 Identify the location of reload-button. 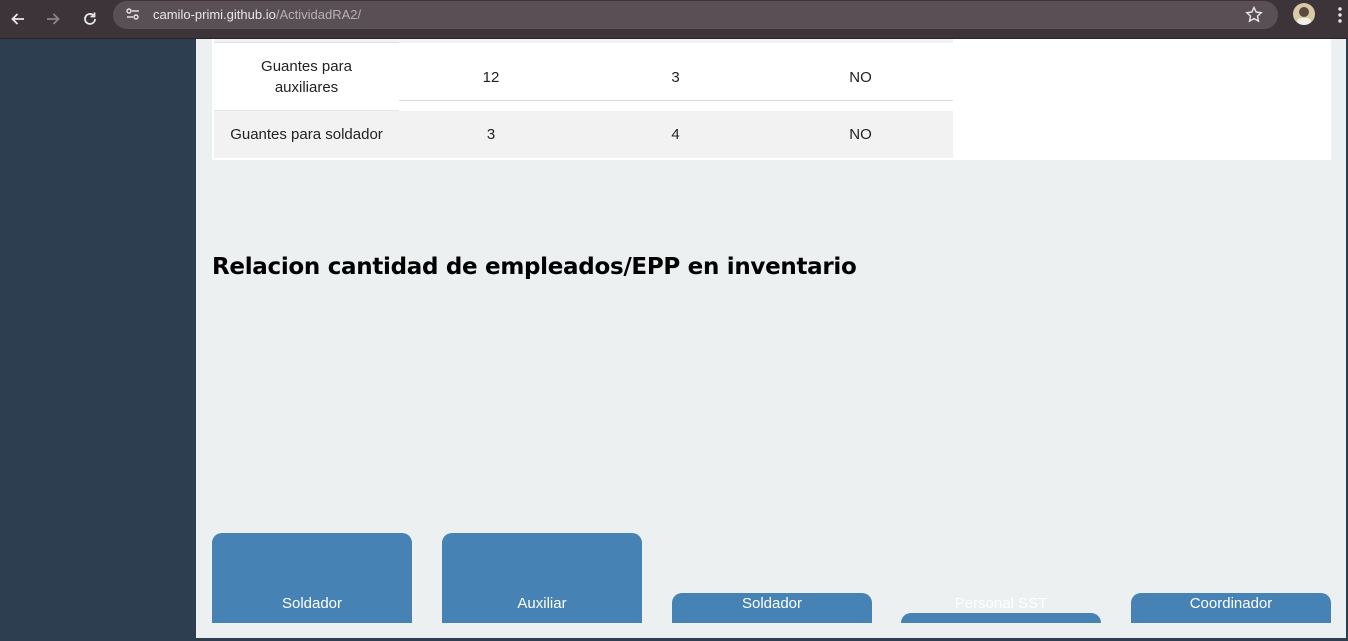
(90, 19).